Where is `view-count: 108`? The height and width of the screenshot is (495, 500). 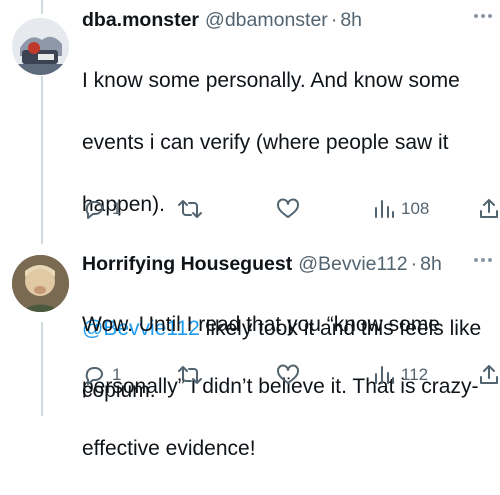
view-count: 108 is located at coordinates (415, 208).